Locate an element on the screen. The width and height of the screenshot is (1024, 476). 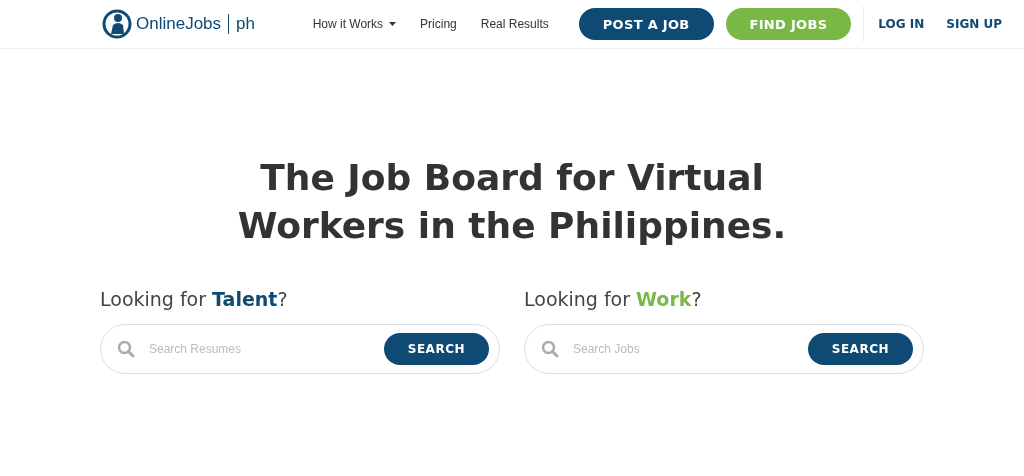
nav-link: Real Results is located at coordinates (514, 24).